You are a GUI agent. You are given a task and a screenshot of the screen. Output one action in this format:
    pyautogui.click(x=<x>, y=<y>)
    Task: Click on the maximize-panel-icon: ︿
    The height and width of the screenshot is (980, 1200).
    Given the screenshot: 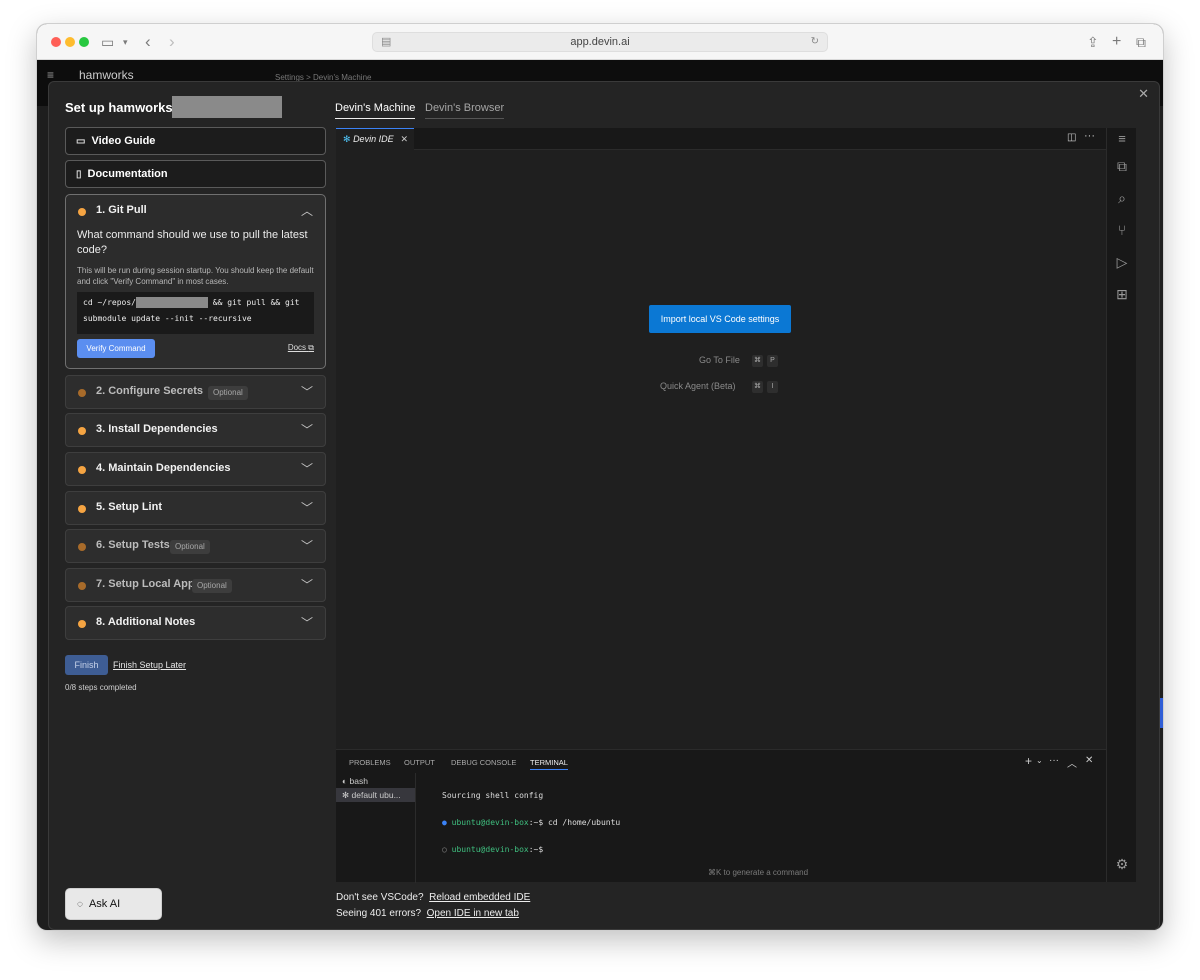 What is the action you would take?
    pyautogui.click(x=1072, y=762)
    